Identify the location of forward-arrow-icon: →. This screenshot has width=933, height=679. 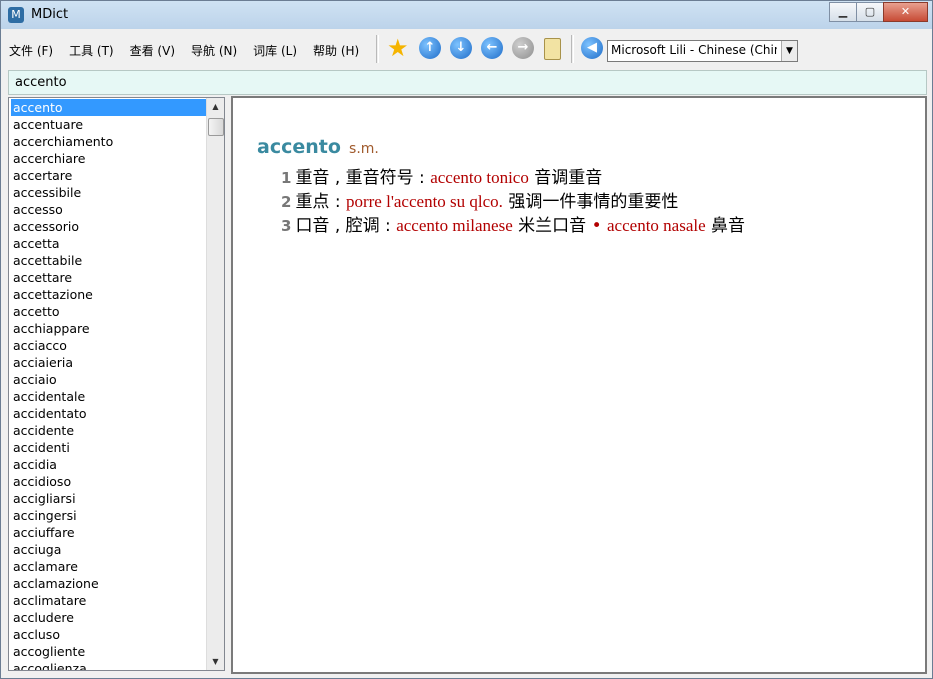
(523, 48).